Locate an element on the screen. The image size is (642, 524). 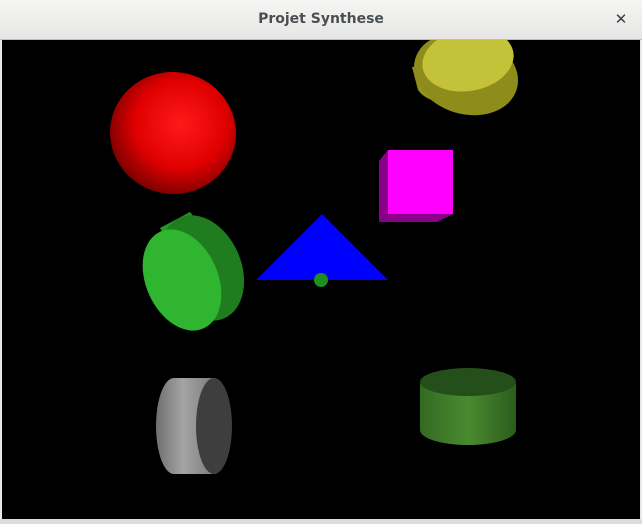
green-cylinder is located at coordinates (193, 271).